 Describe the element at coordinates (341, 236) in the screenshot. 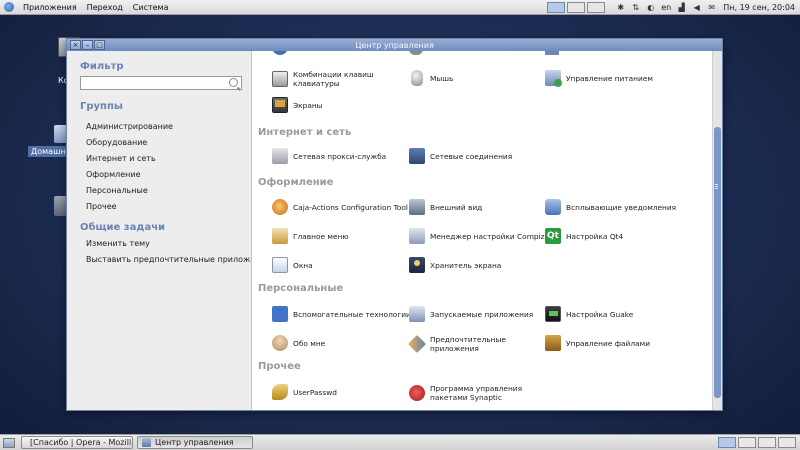

I see `applet-main-menu: Главное меню` at that location.